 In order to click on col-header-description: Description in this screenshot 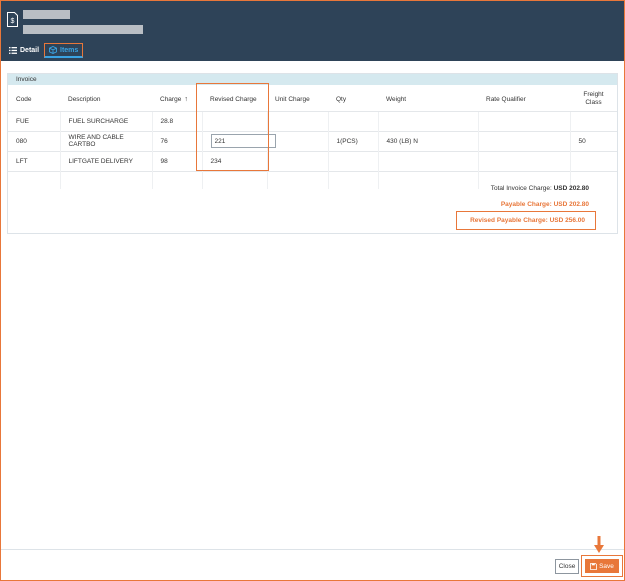, I will do `click(106, 99)`.